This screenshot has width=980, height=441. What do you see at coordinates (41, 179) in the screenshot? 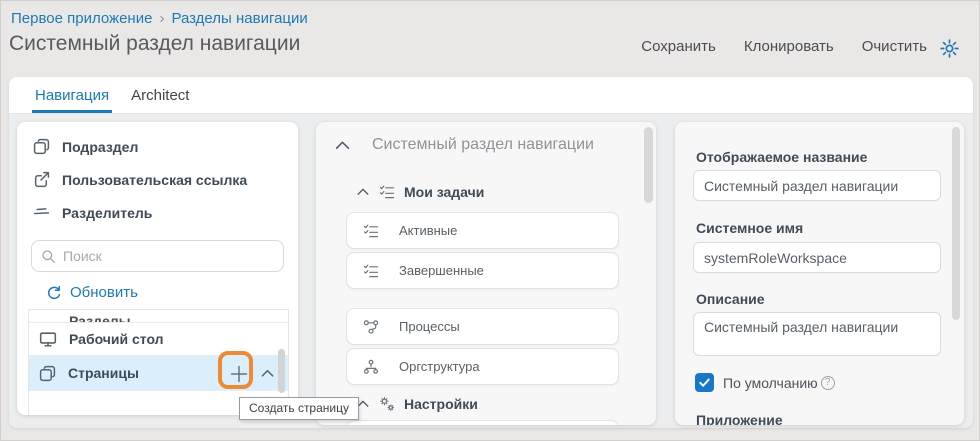
I see `external-link-icon` at bounding box center [41, 179].